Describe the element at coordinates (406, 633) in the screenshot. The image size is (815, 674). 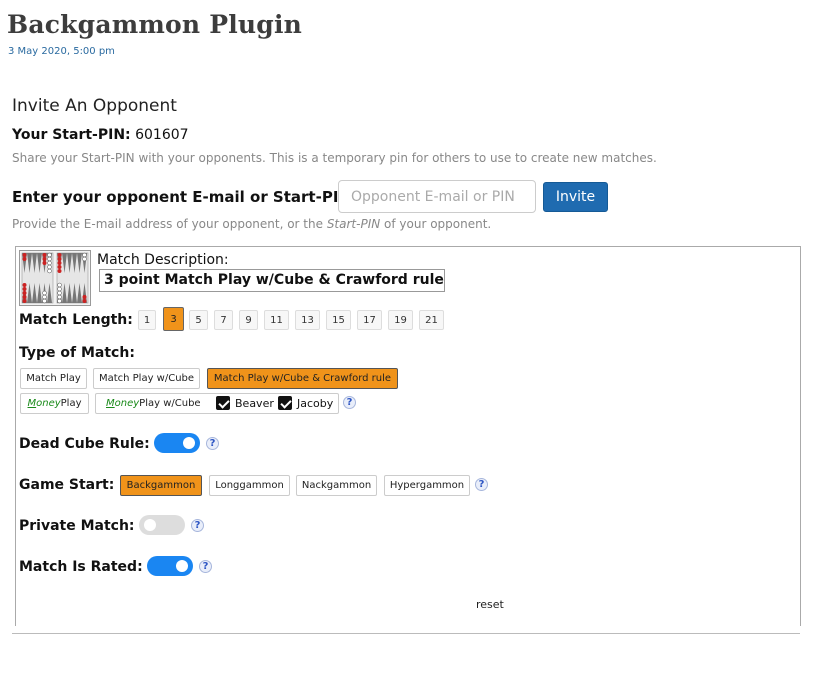
I see `bottom-divider` at that location.